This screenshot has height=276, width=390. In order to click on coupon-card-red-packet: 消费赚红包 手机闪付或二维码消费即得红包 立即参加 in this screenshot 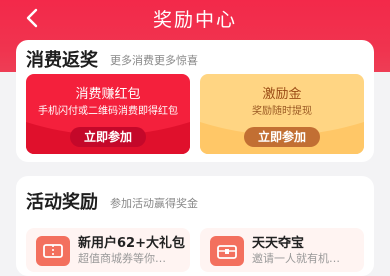, I will do `click(108, 114)`.